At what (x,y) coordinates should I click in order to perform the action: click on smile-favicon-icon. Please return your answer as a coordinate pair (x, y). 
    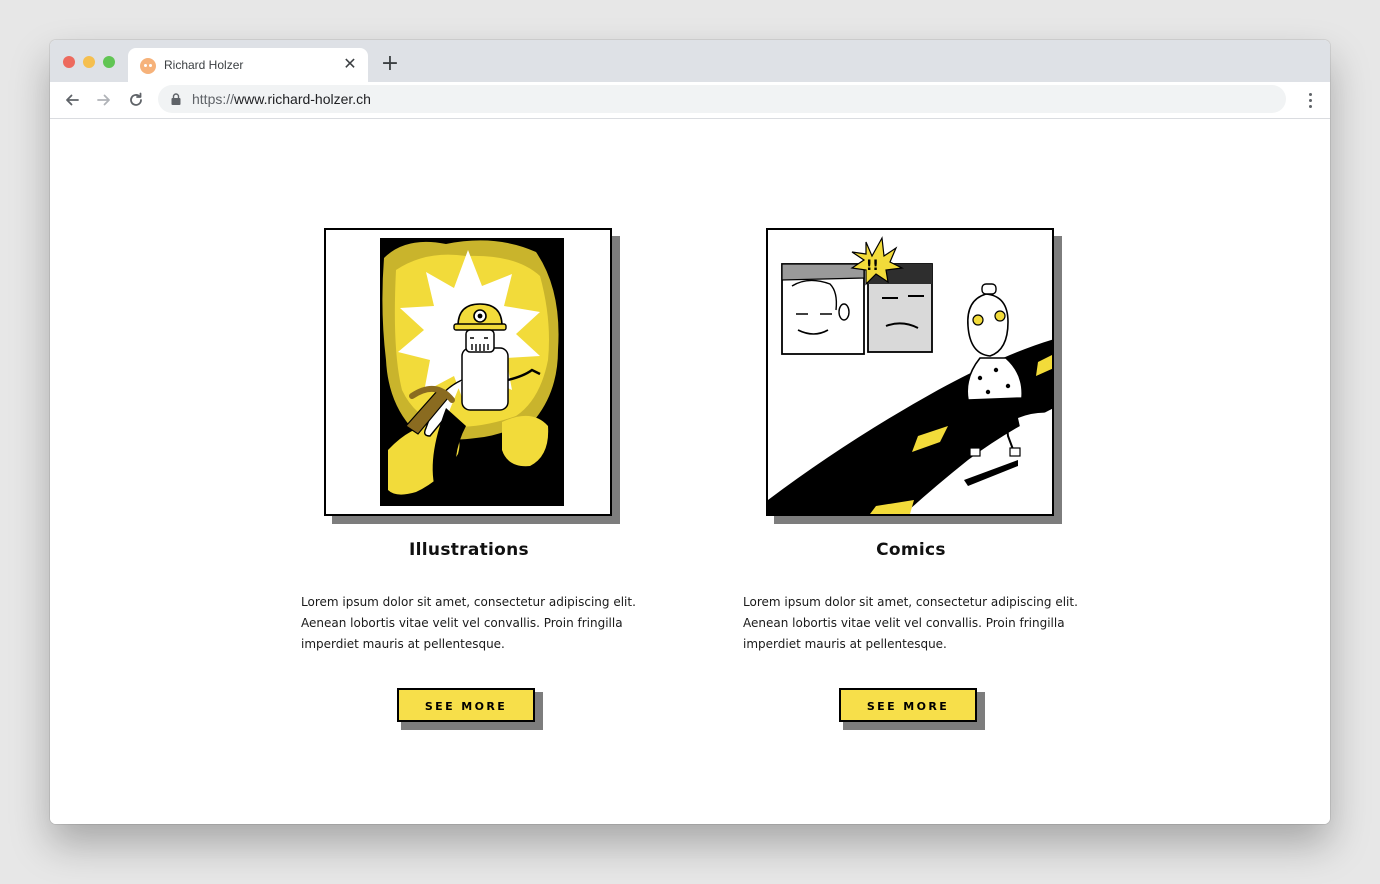
    Looking at the image, I should click on (148, 66).